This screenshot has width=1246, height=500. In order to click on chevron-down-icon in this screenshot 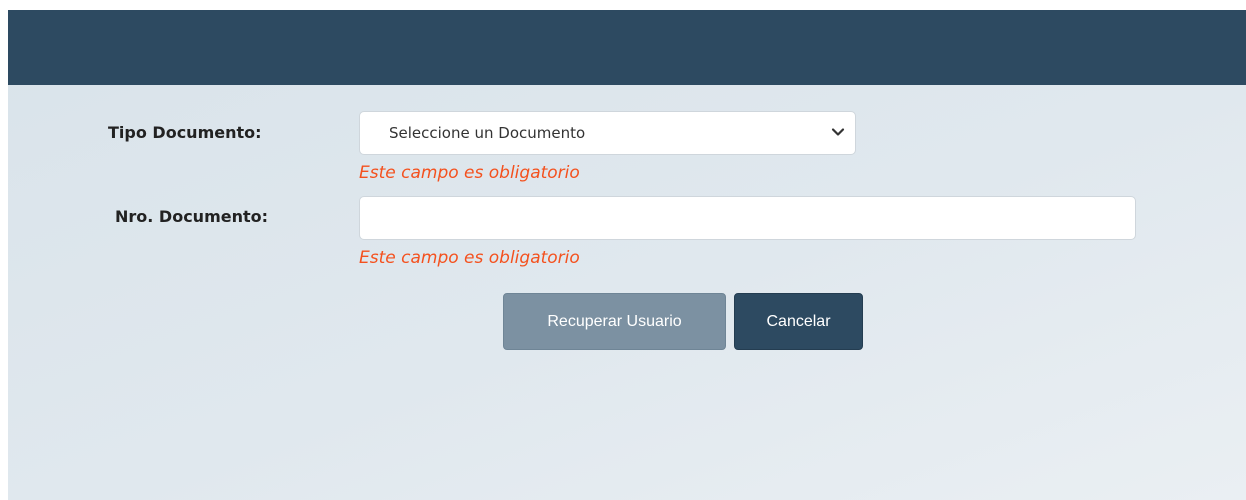, I will do `click(838, 132)`.